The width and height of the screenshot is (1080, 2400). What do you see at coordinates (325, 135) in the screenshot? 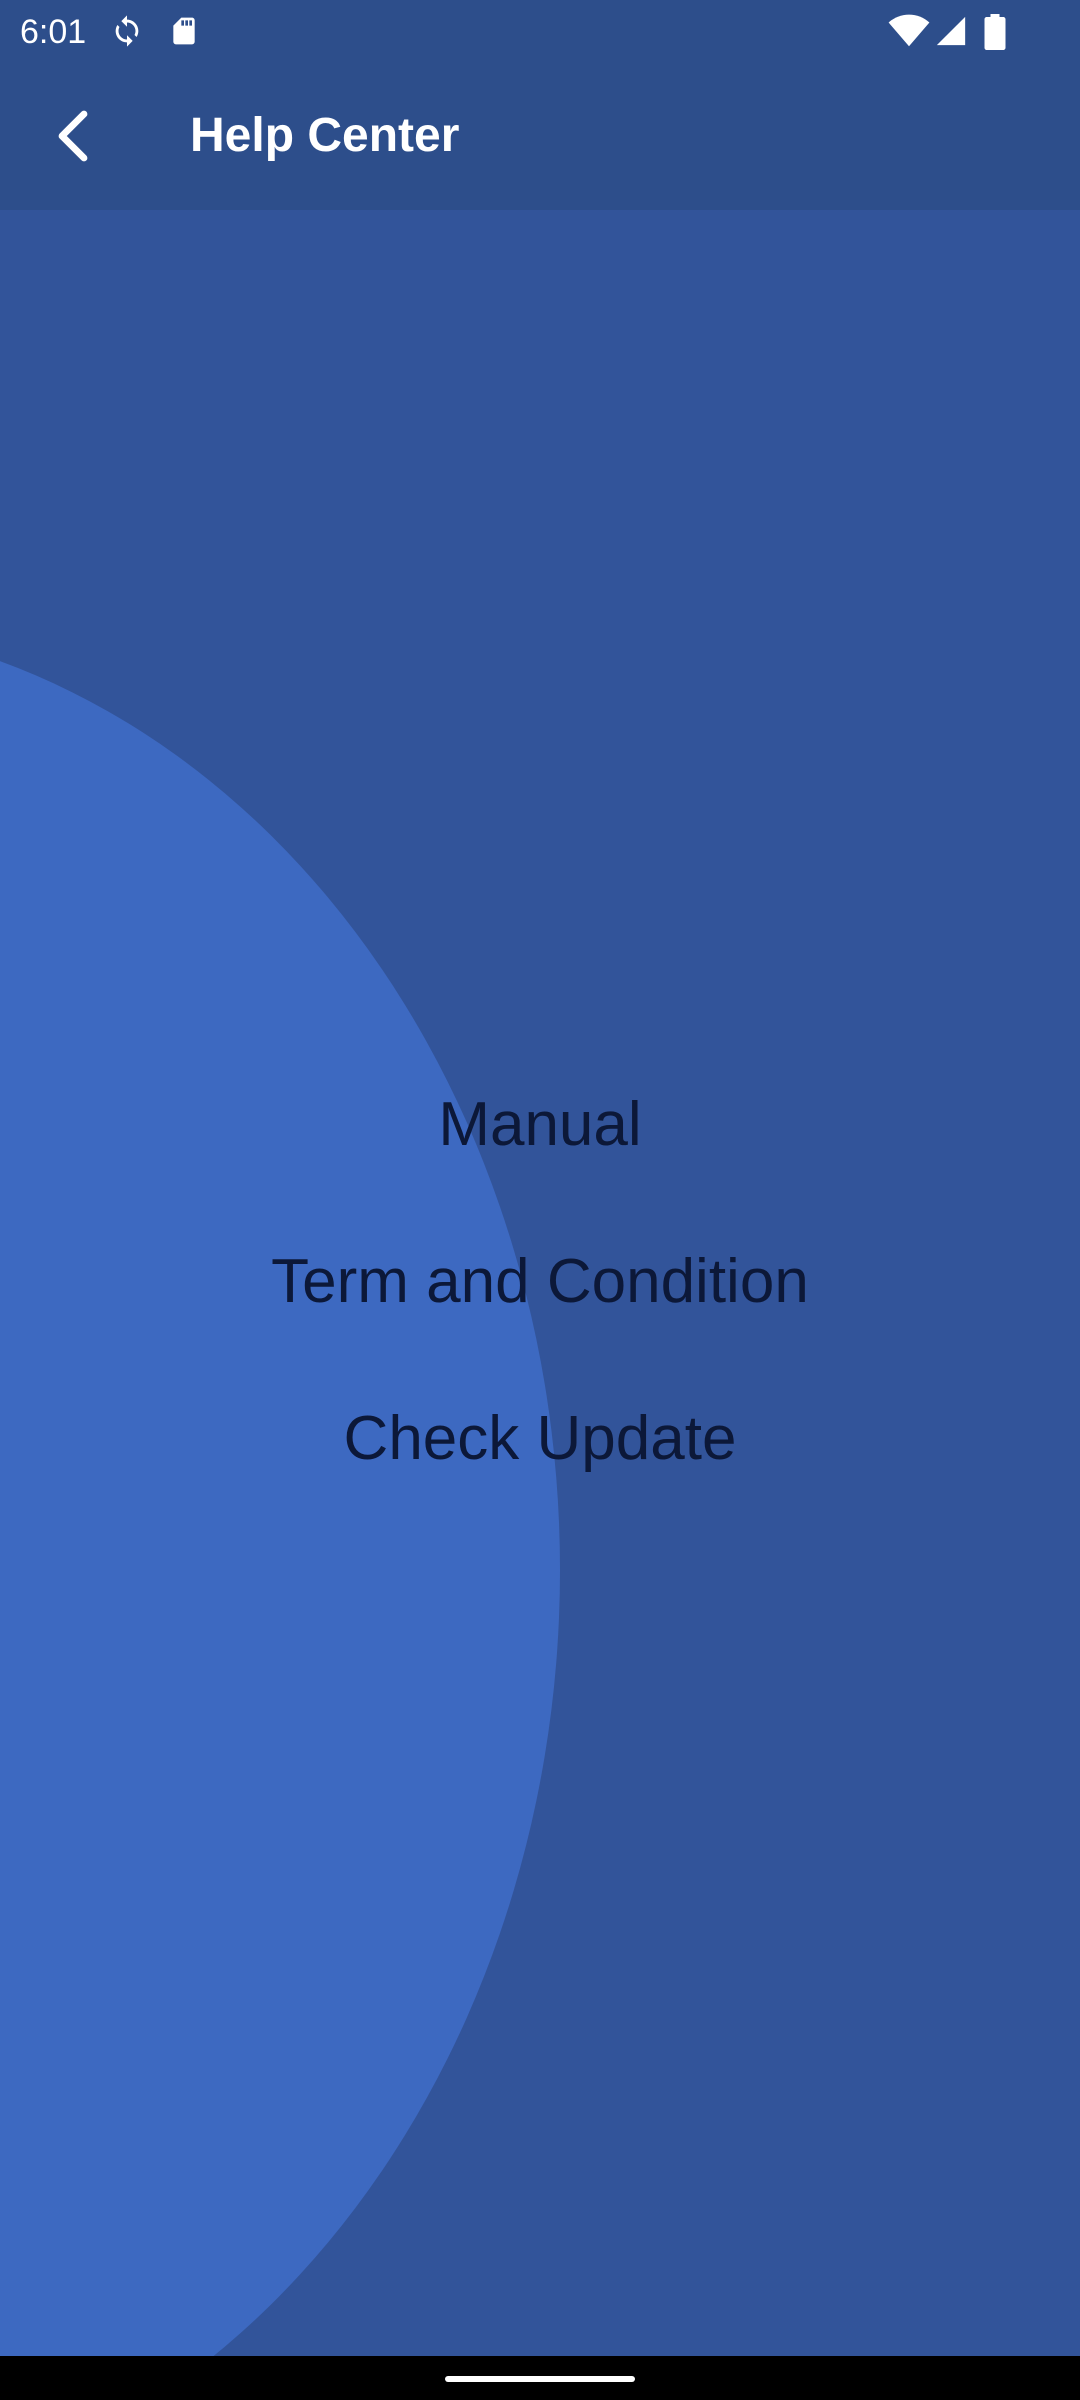
I see `page-title: Help Center` at bounding box center [325, 135].